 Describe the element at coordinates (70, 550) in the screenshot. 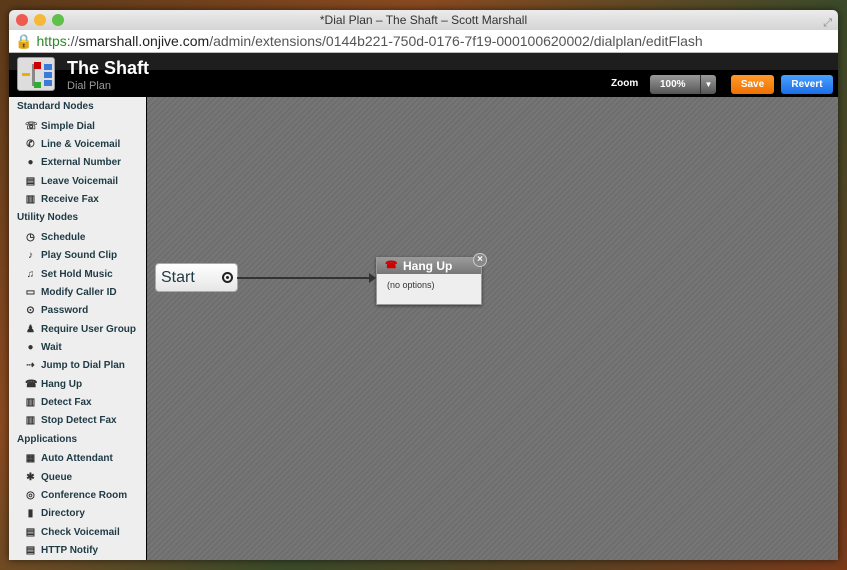

I see `palette-item-label: HTTP Notify` at that location.